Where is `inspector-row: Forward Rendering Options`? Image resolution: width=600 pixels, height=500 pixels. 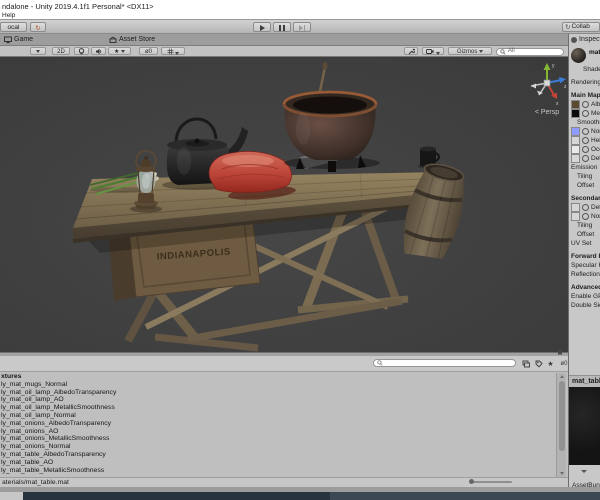
inspector-row: Forward Rendering Options is located at coordinates (585, 256).